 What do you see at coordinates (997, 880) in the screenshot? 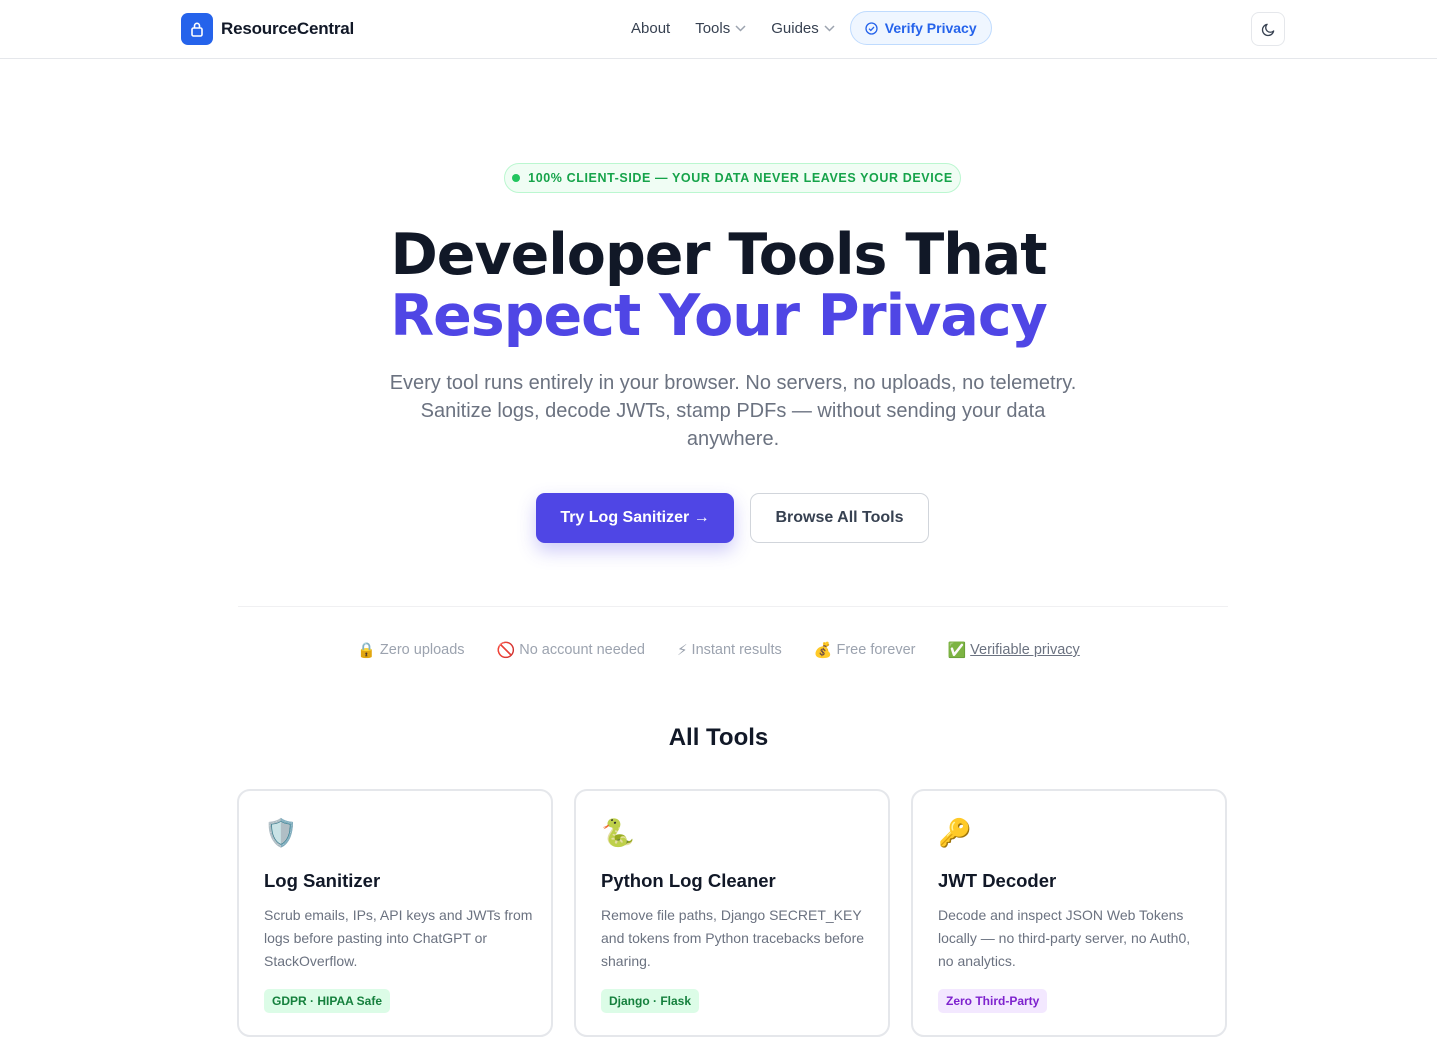
I see `card-title: JWT Decoder` at bounding box center [997, 880].